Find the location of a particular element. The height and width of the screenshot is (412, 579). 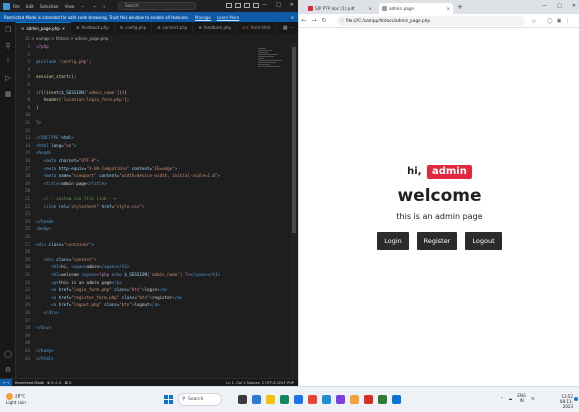

code-line: 10 is located at coordinates (26, 114).